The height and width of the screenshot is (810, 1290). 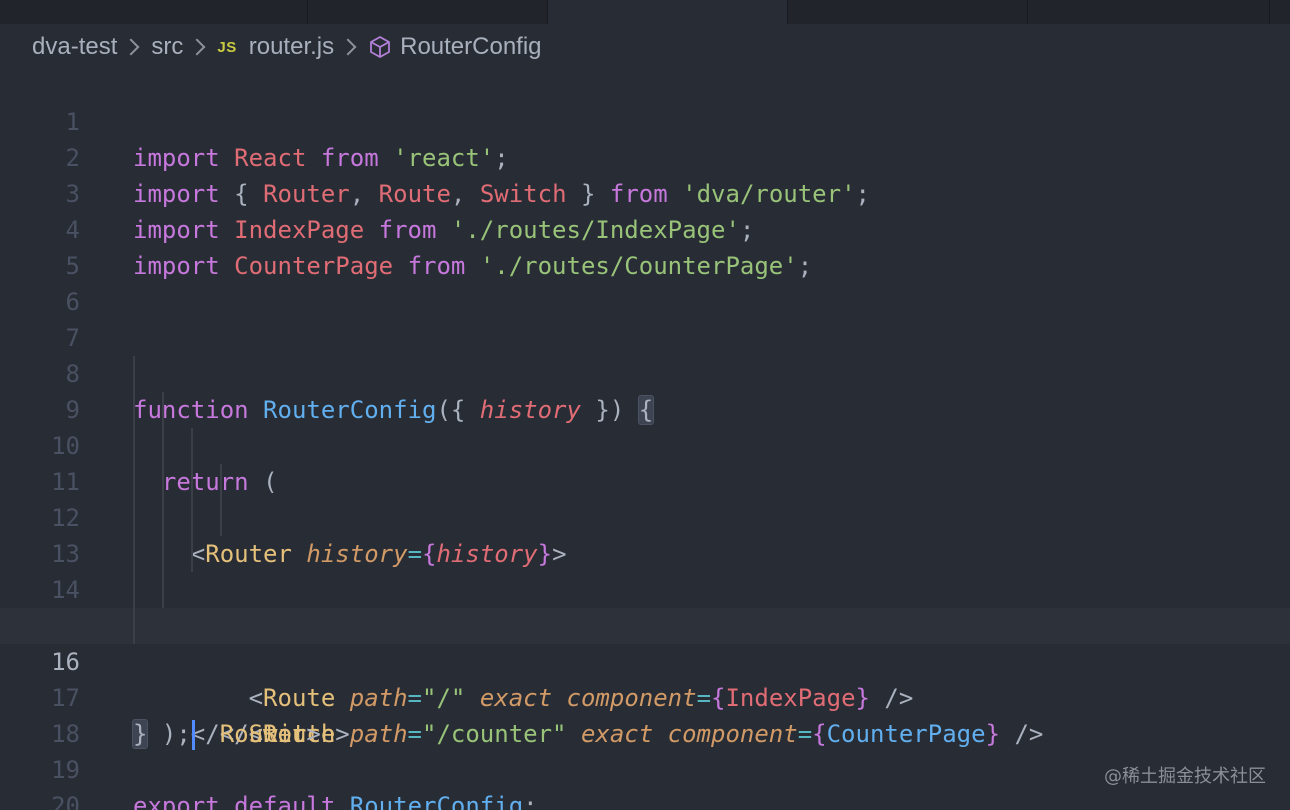 What do you see at coordinates (645, 372) in the screenshot?
I see `code-line: 8 function RouterConfig({ history }) {` at bounding box center [645, 372].